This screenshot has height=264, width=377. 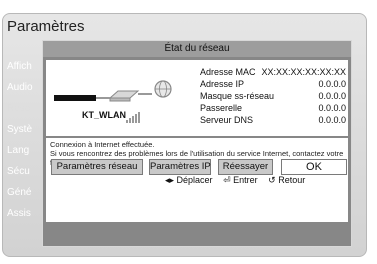 I want to click on menu-item-security: Sécu, so click(x=18, y=171).